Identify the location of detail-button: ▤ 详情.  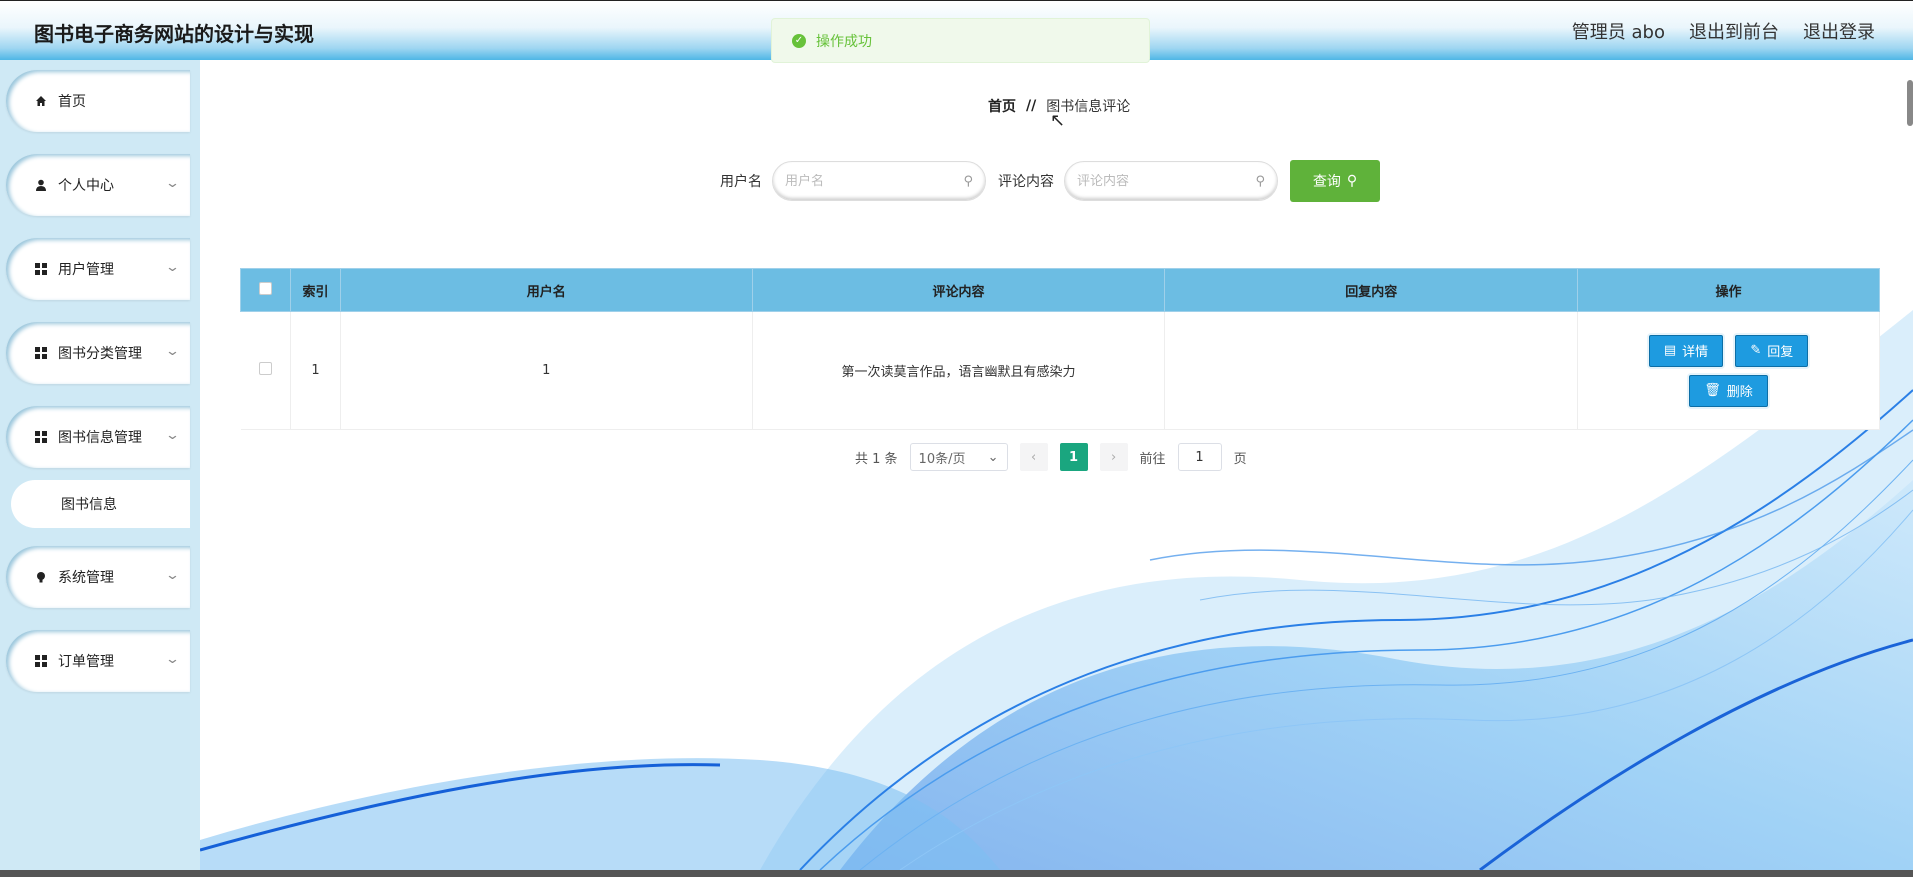
(1686, 350).